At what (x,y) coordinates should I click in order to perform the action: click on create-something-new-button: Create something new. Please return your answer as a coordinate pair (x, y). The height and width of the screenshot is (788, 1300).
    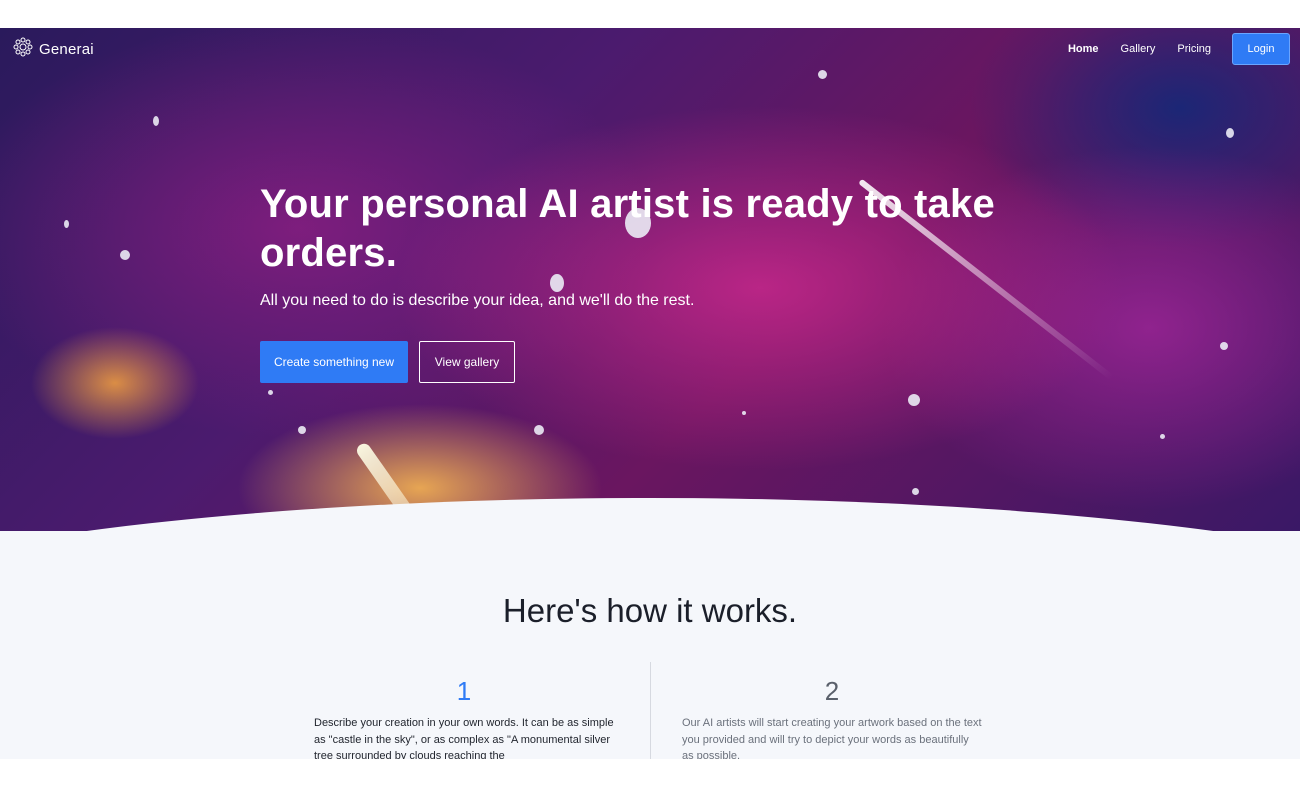
    Looking at the image, I should click on (334, 362).